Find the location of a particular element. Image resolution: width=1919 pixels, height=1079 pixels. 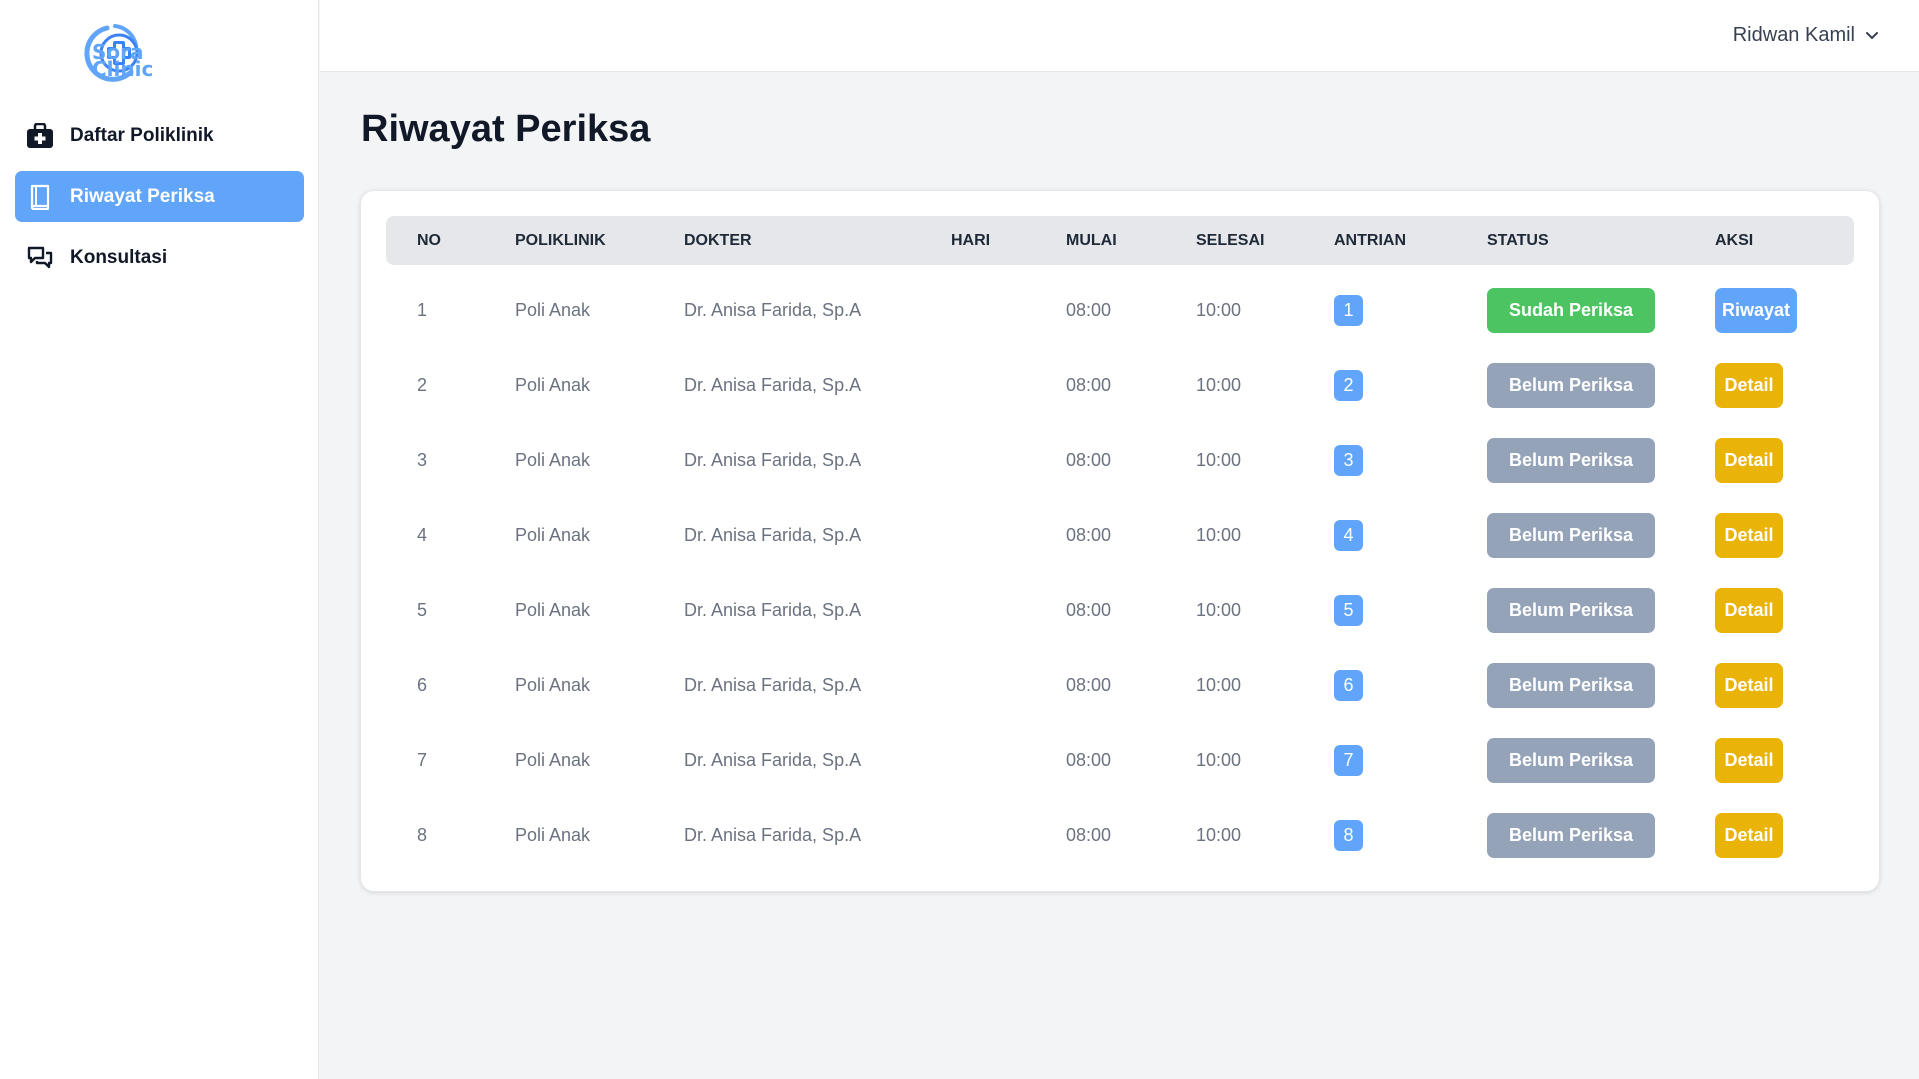

cell-no: 5 is located at coordinates (422, 610).